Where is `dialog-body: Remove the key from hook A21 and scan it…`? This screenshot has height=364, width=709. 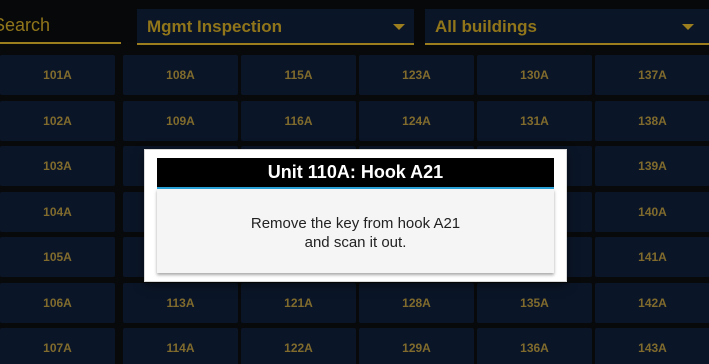
dialog-body: Remove the key from hook A21 and scan it… is located at coordinates (355, 231).